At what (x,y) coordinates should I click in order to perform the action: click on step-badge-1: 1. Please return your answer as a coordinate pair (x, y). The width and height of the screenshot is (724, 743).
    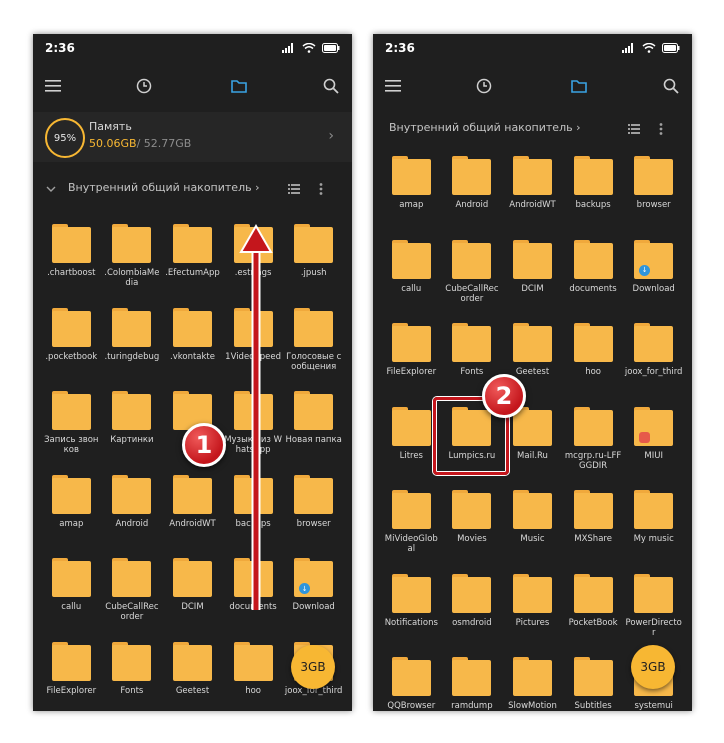
    Looking at the image, I should click on (204, 445).